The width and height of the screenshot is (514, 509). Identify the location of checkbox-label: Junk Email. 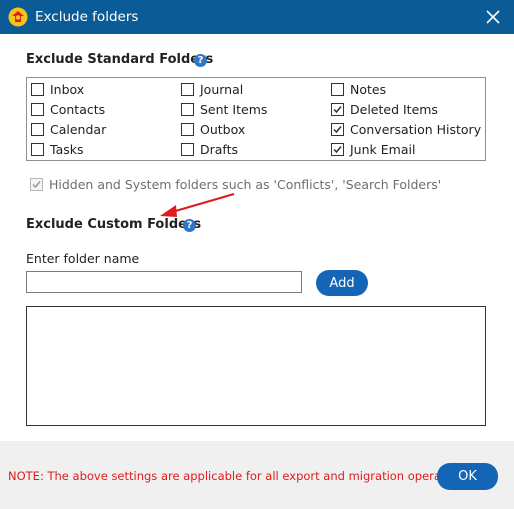
(383, 149).